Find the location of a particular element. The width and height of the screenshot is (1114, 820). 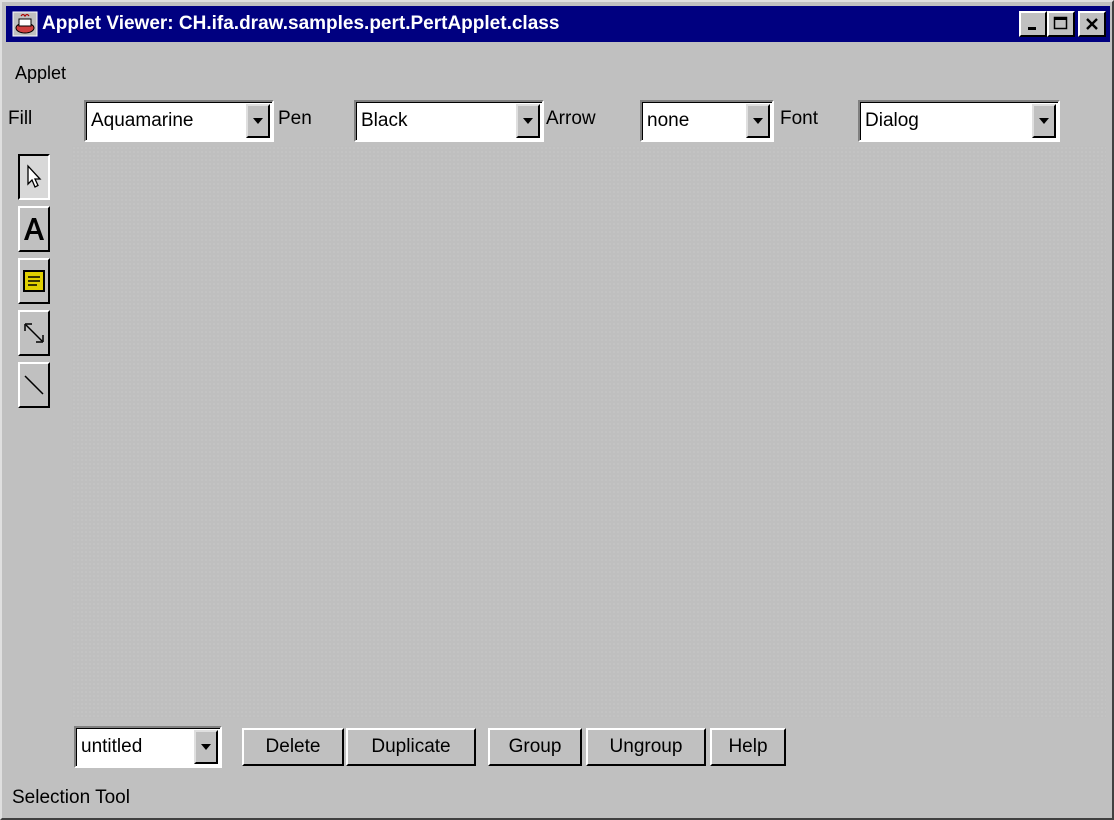

status-text: Selection Tool is located at coordinates (71, 797).